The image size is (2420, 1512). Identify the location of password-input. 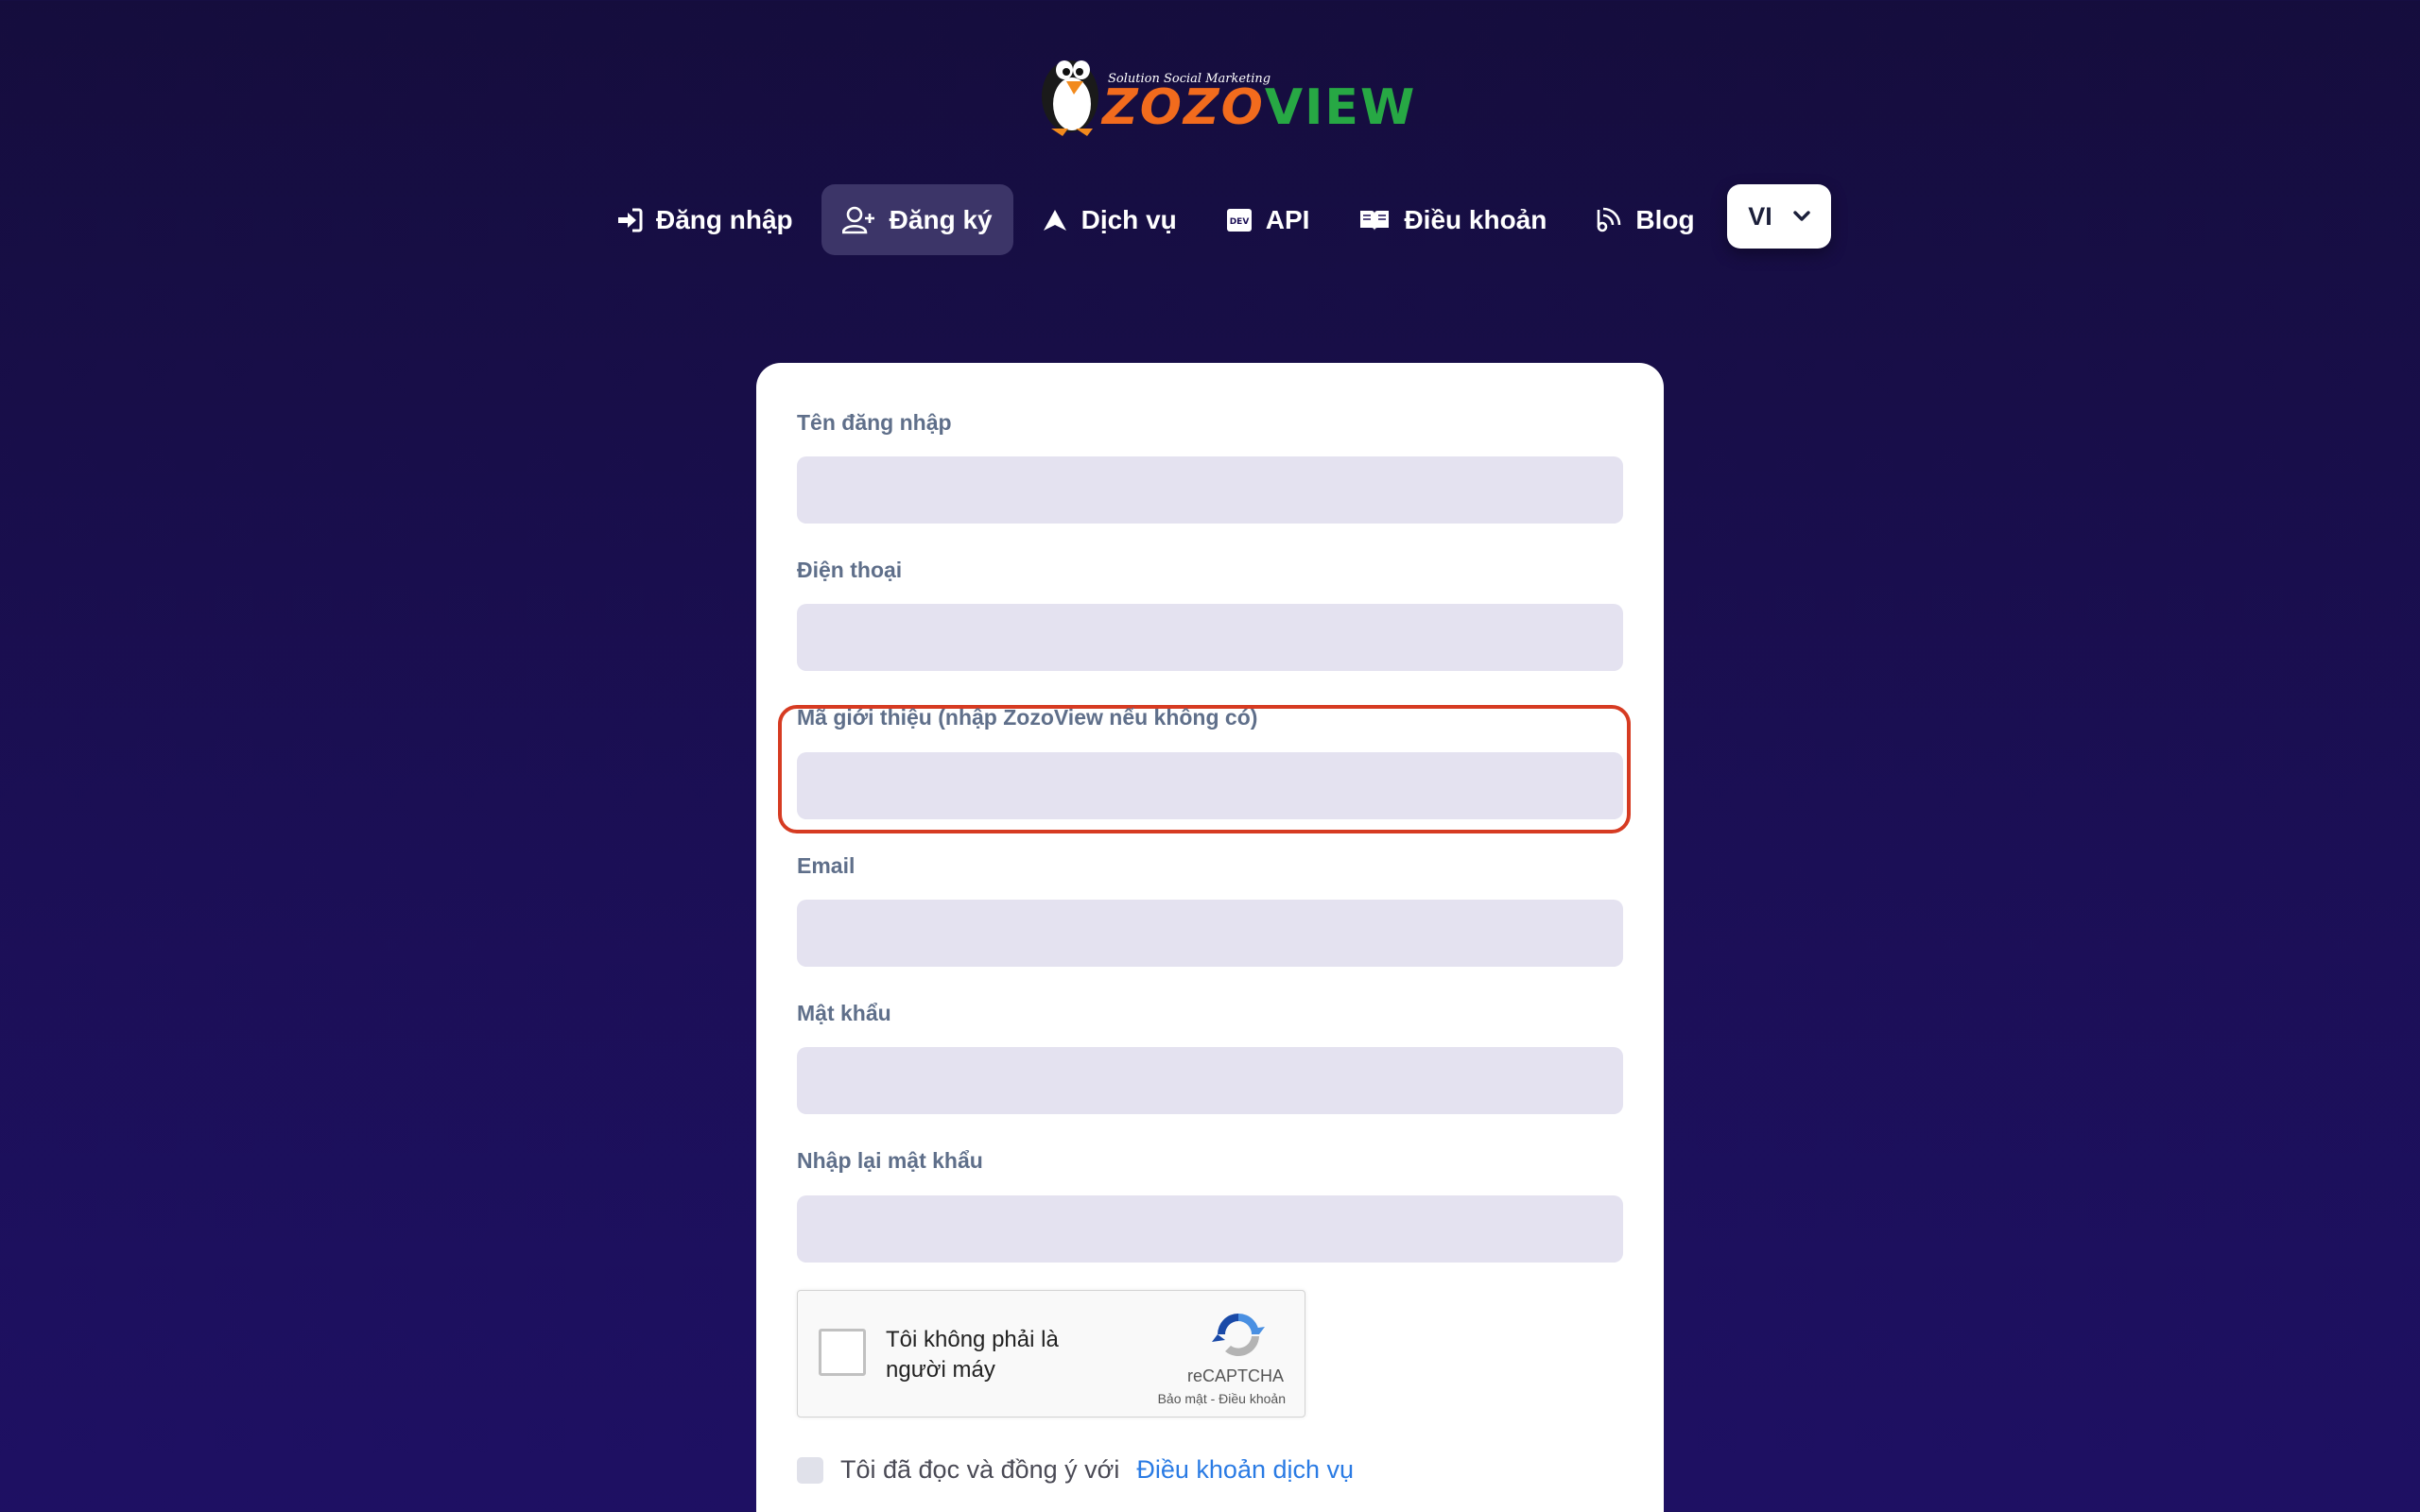
(1210, 1080).